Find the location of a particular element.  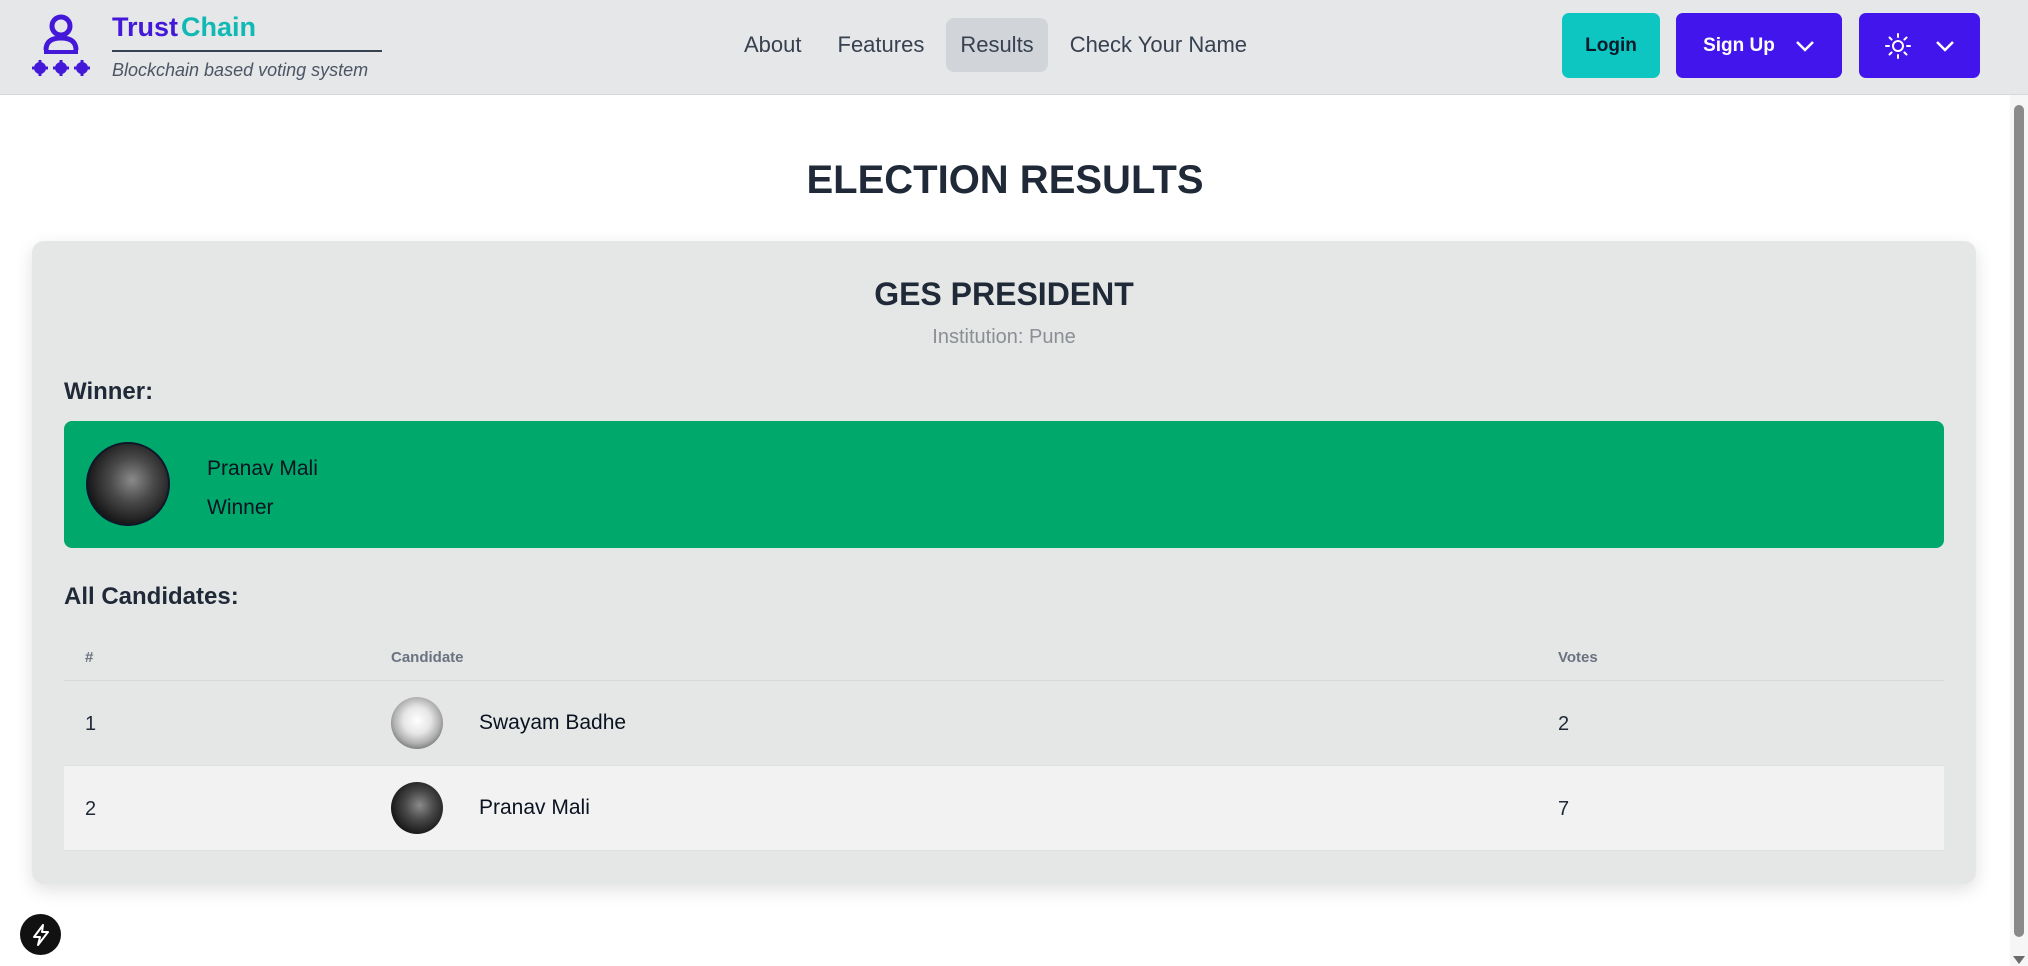

voters-group-icon is located at coordinates (61, 45).